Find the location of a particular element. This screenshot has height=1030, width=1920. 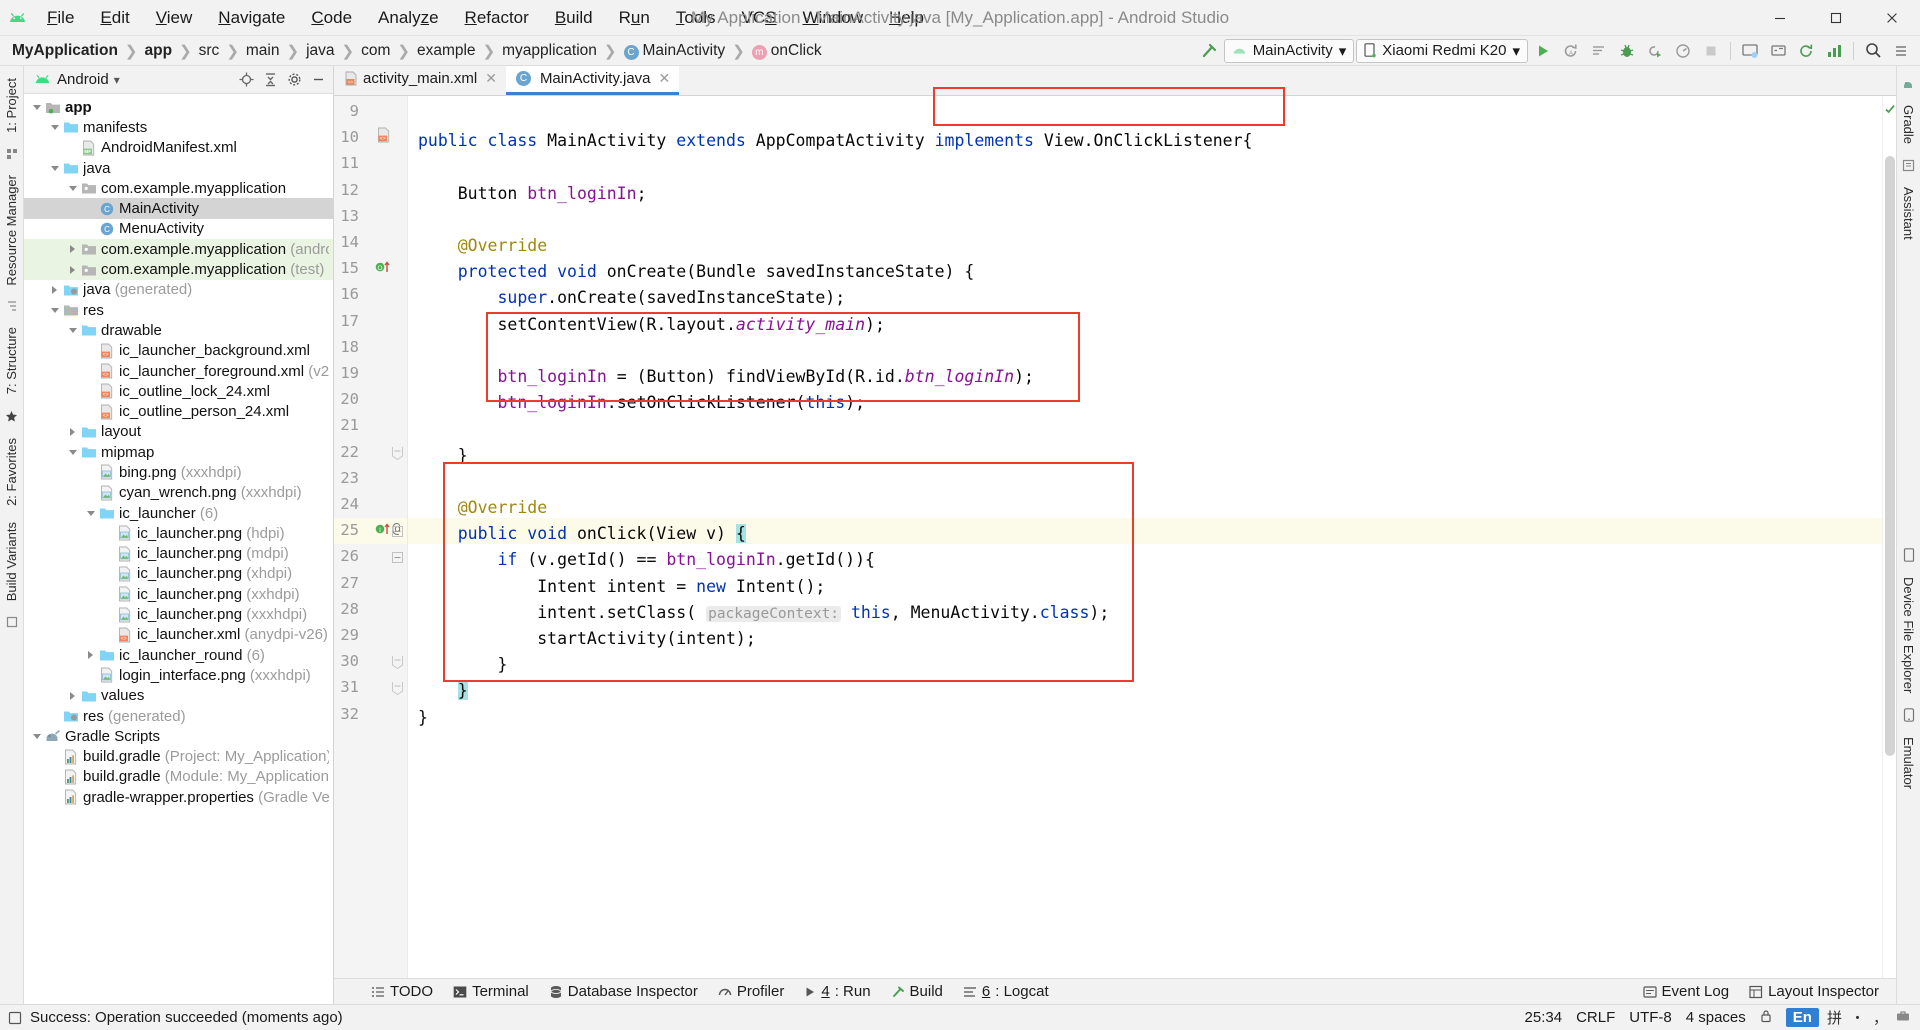

indent-setting: 4 spaces is located at coordinates (1716, 1017).